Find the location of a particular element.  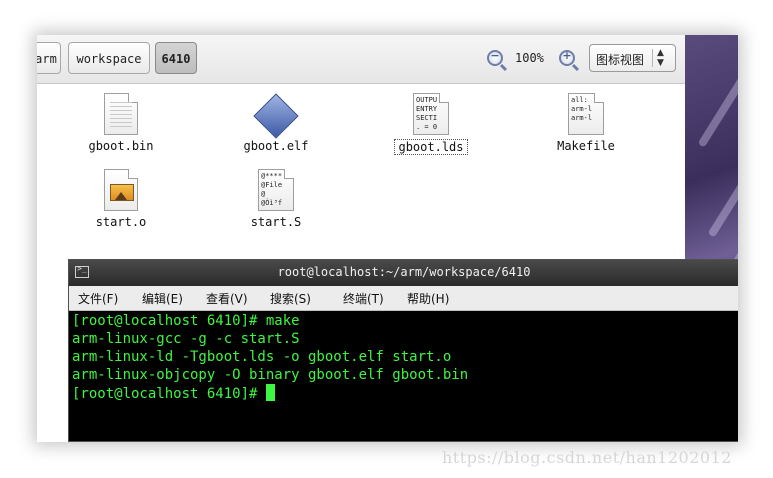

file-gboot-elf: gboot.elf is located at coordinates (276, 123).